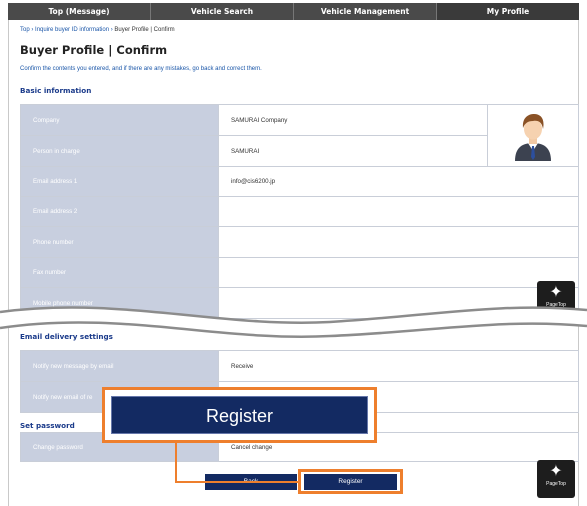  Describe the element at coordinates (66, 336) in the screenshot. I see `section-email-delivery: Email delivery settings` at that location.